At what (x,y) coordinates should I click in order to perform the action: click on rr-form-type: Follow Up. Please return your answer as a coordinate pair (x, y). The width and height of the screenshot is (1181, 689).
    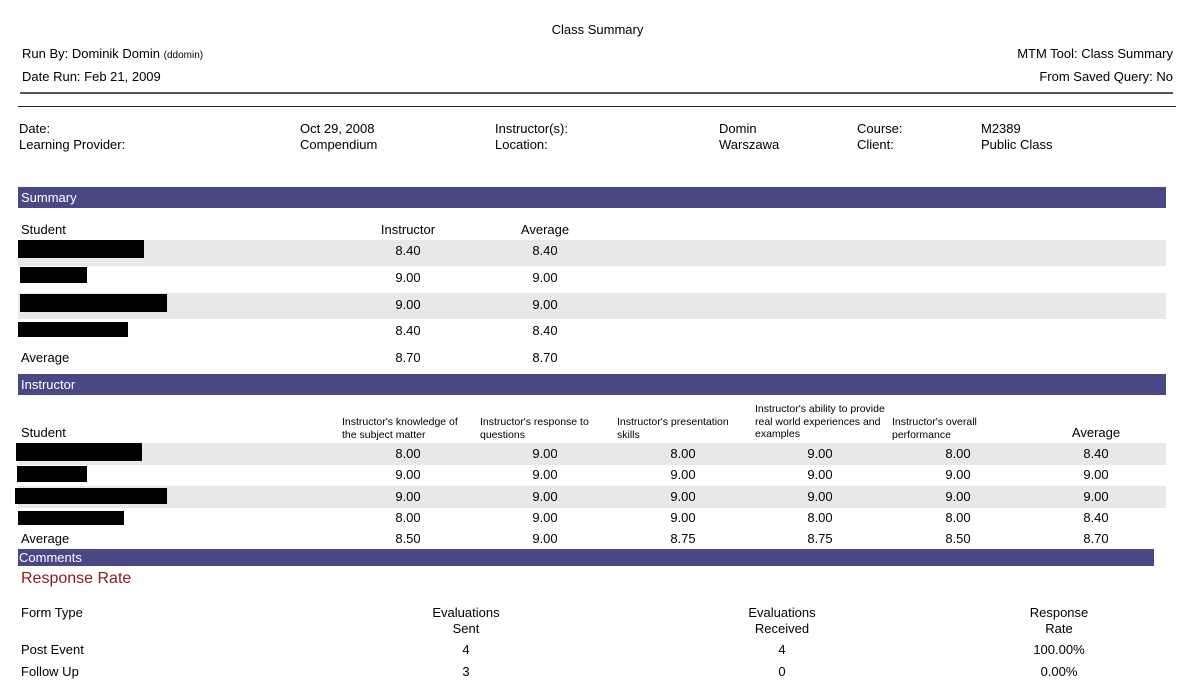
    Looking at the image, I should click on (50, 671).